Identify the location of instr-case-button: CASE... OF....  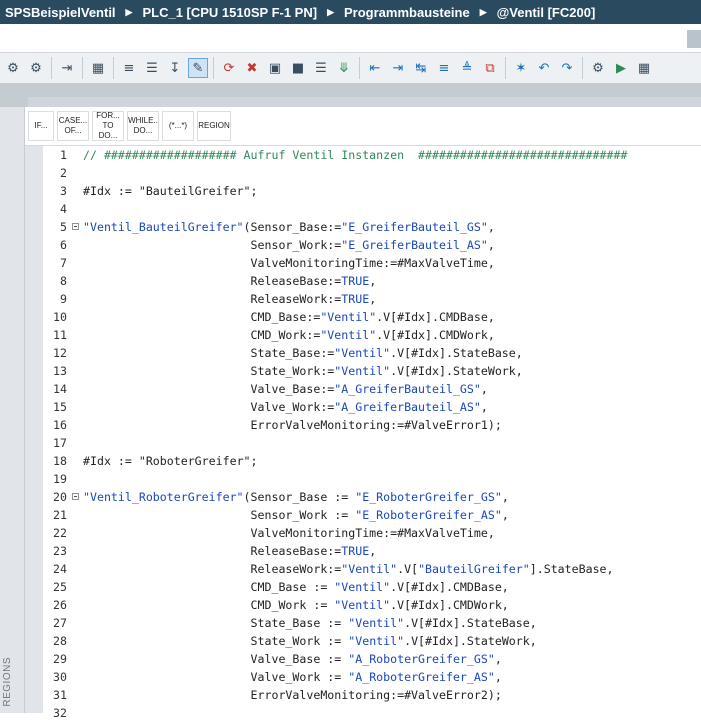
(73, 126).